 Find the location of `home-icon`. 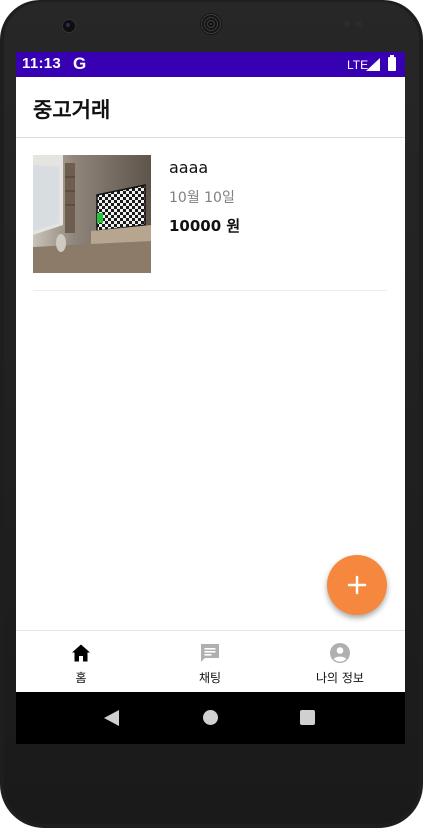

home-icon is located at coordinates (81, 653).